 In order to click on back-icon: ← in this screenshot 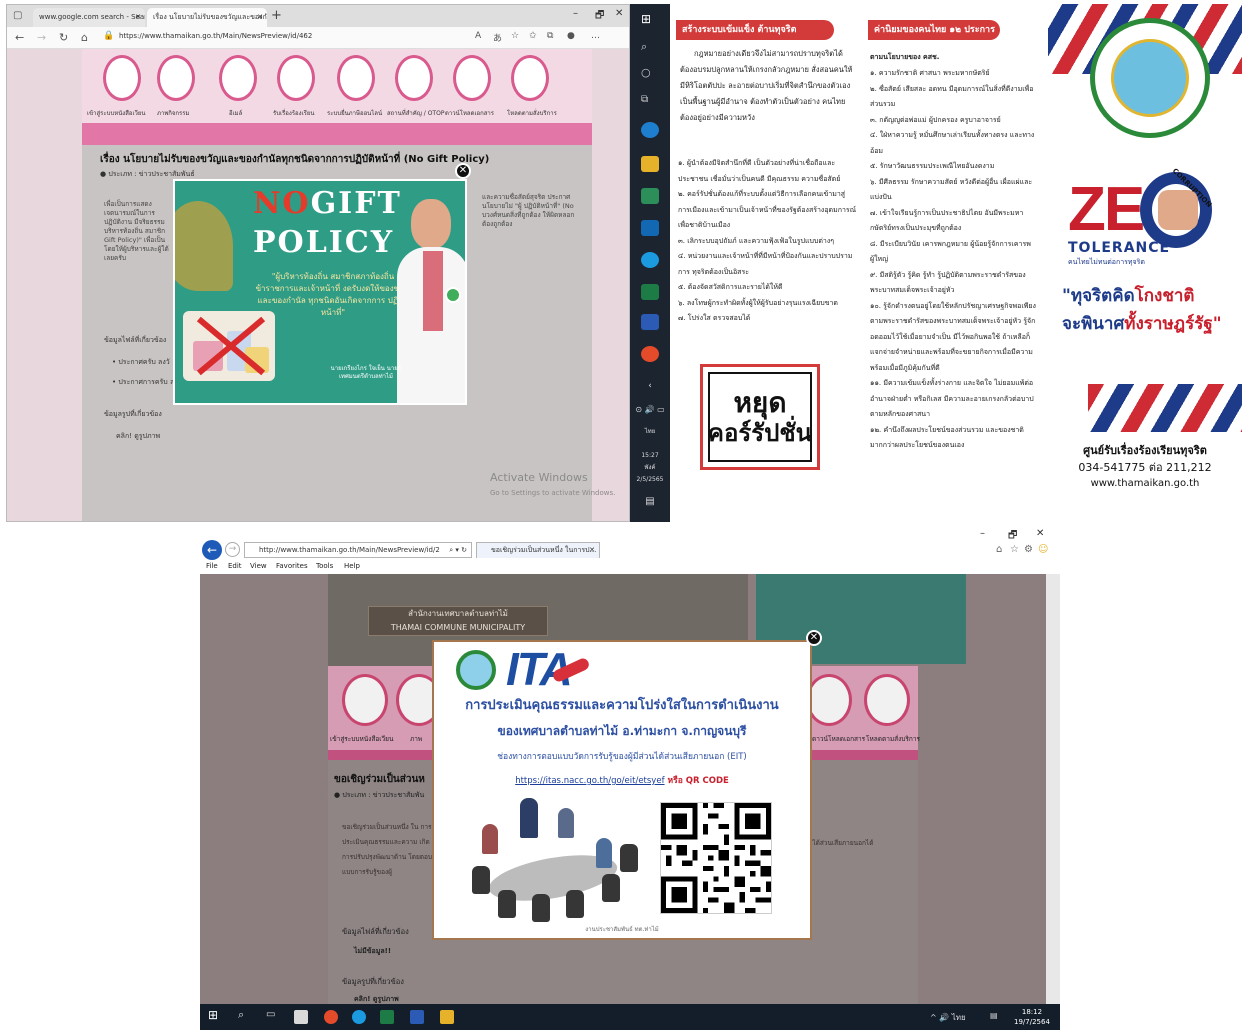, I will do `click(19, 37)`.